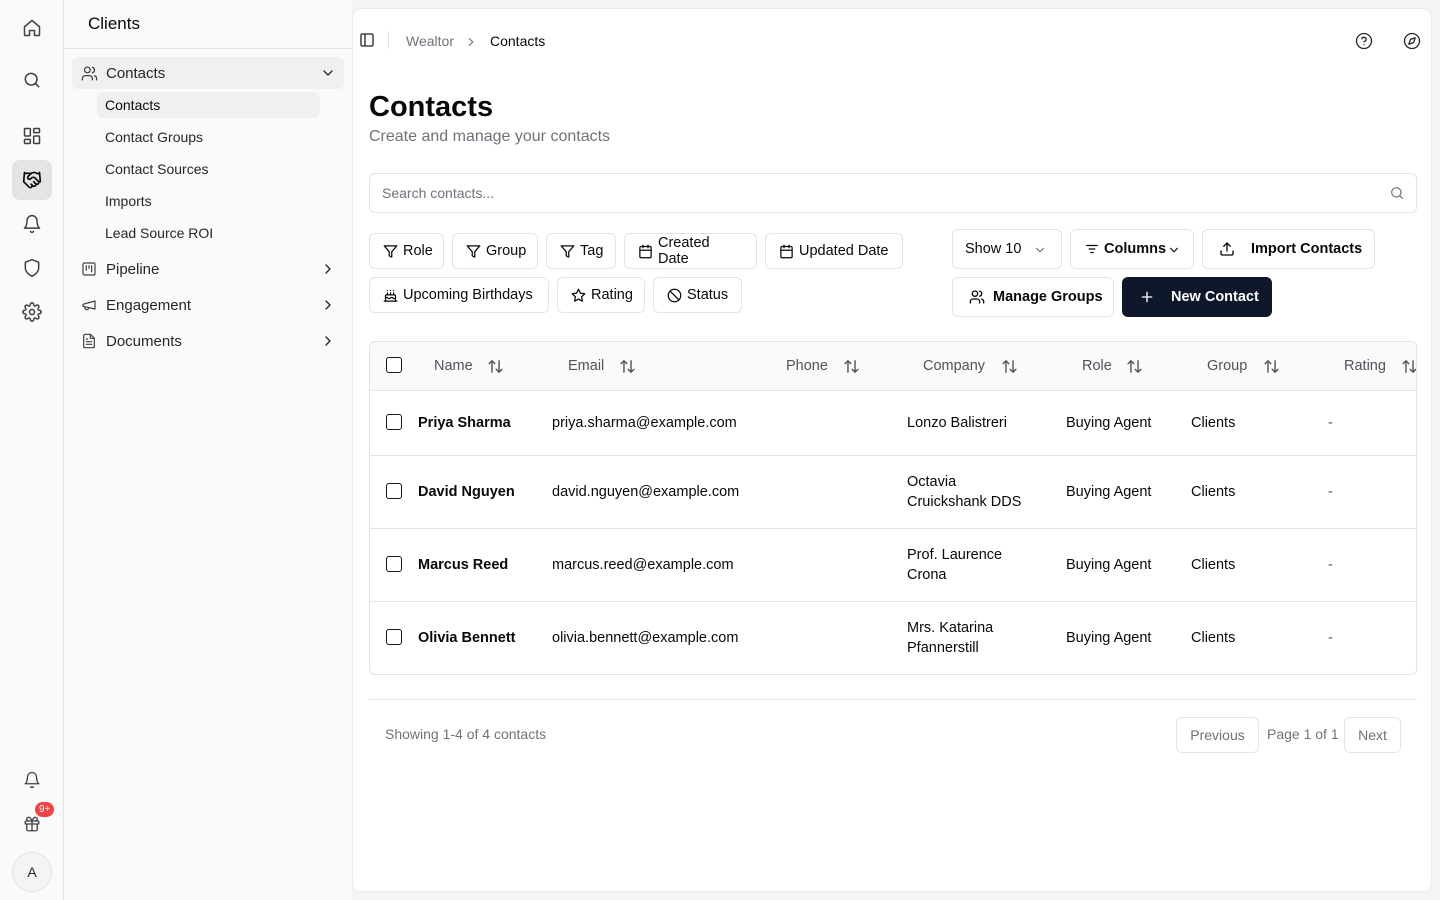 This screenshot has width=1440, height=900. I want to click on filter-label: Upcoming Birthdays, so click(468, 295).